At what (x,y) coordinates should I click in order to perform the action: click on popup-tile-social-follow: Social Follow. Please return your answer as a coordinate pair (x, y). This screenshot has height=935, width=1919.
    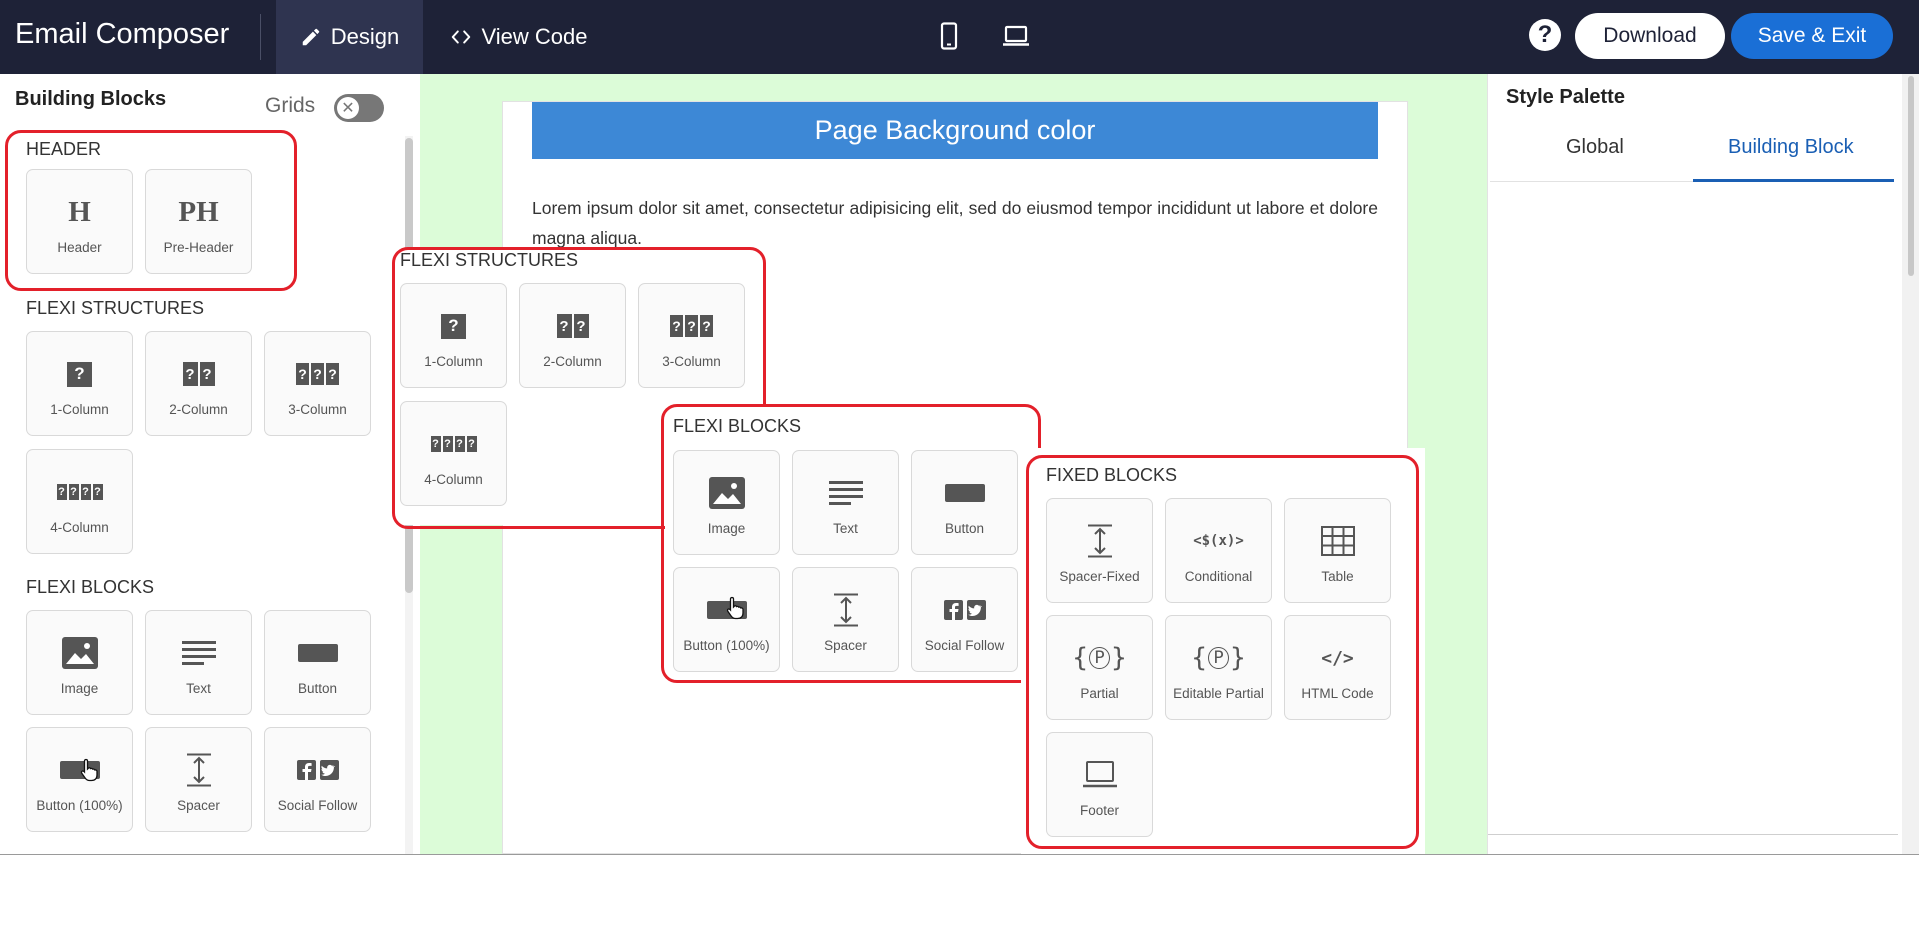
    Looking at the image, I should click on (964, 619).